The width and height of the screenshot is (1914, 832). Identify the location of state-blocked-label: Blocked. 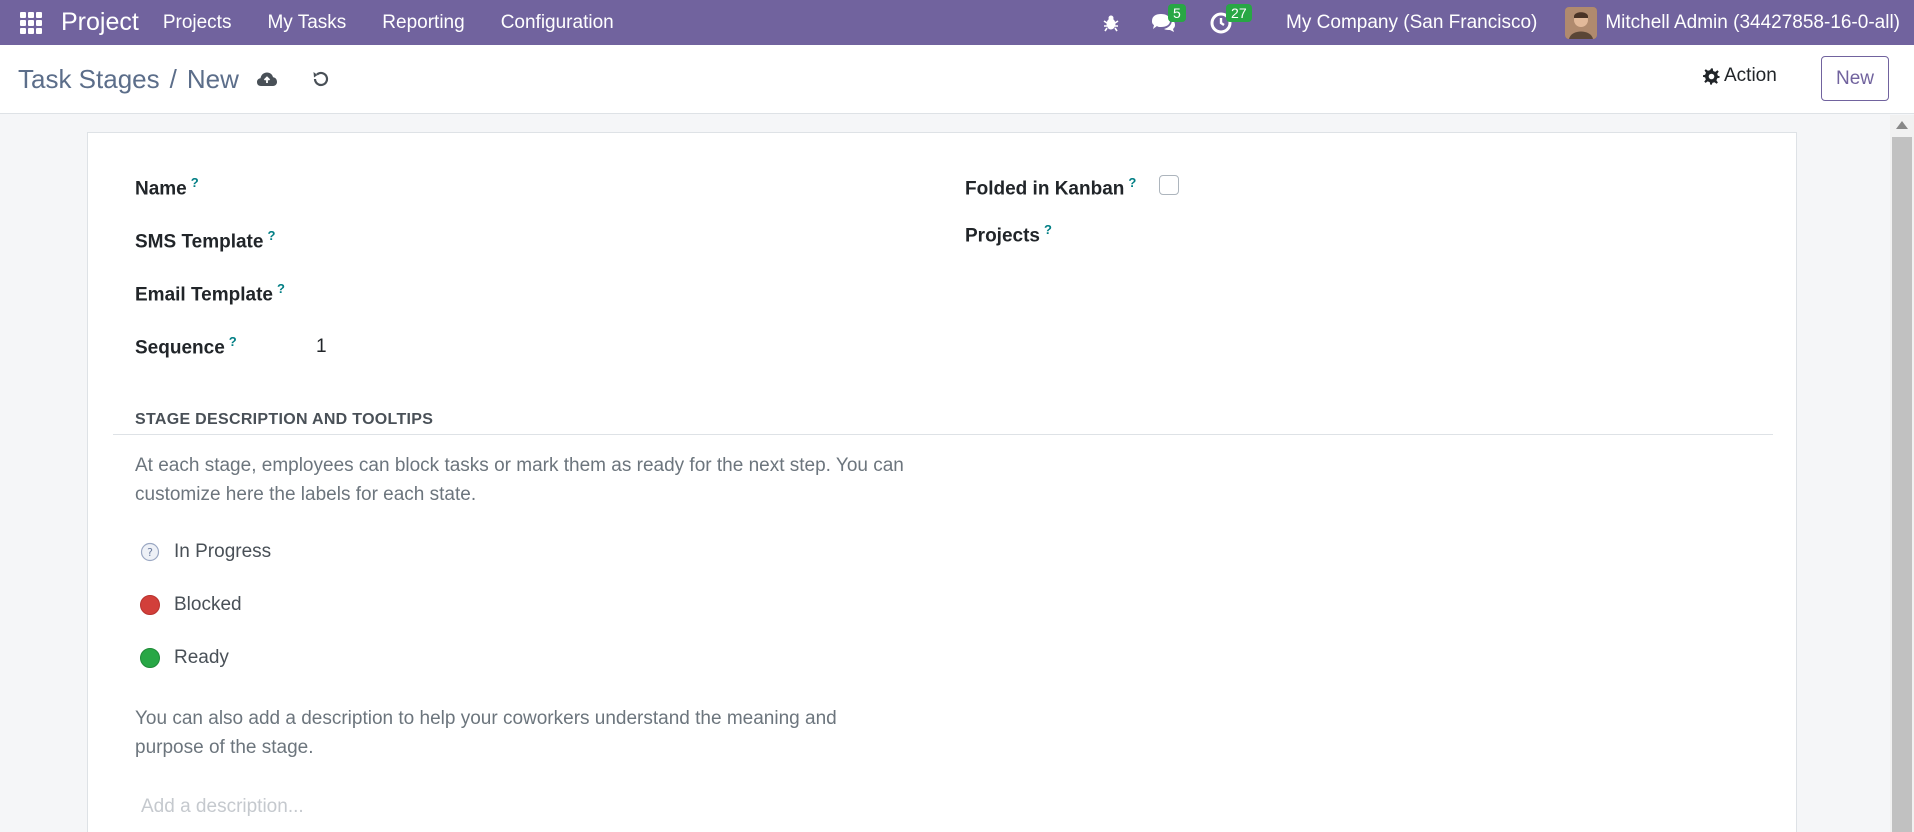
(208, 604).